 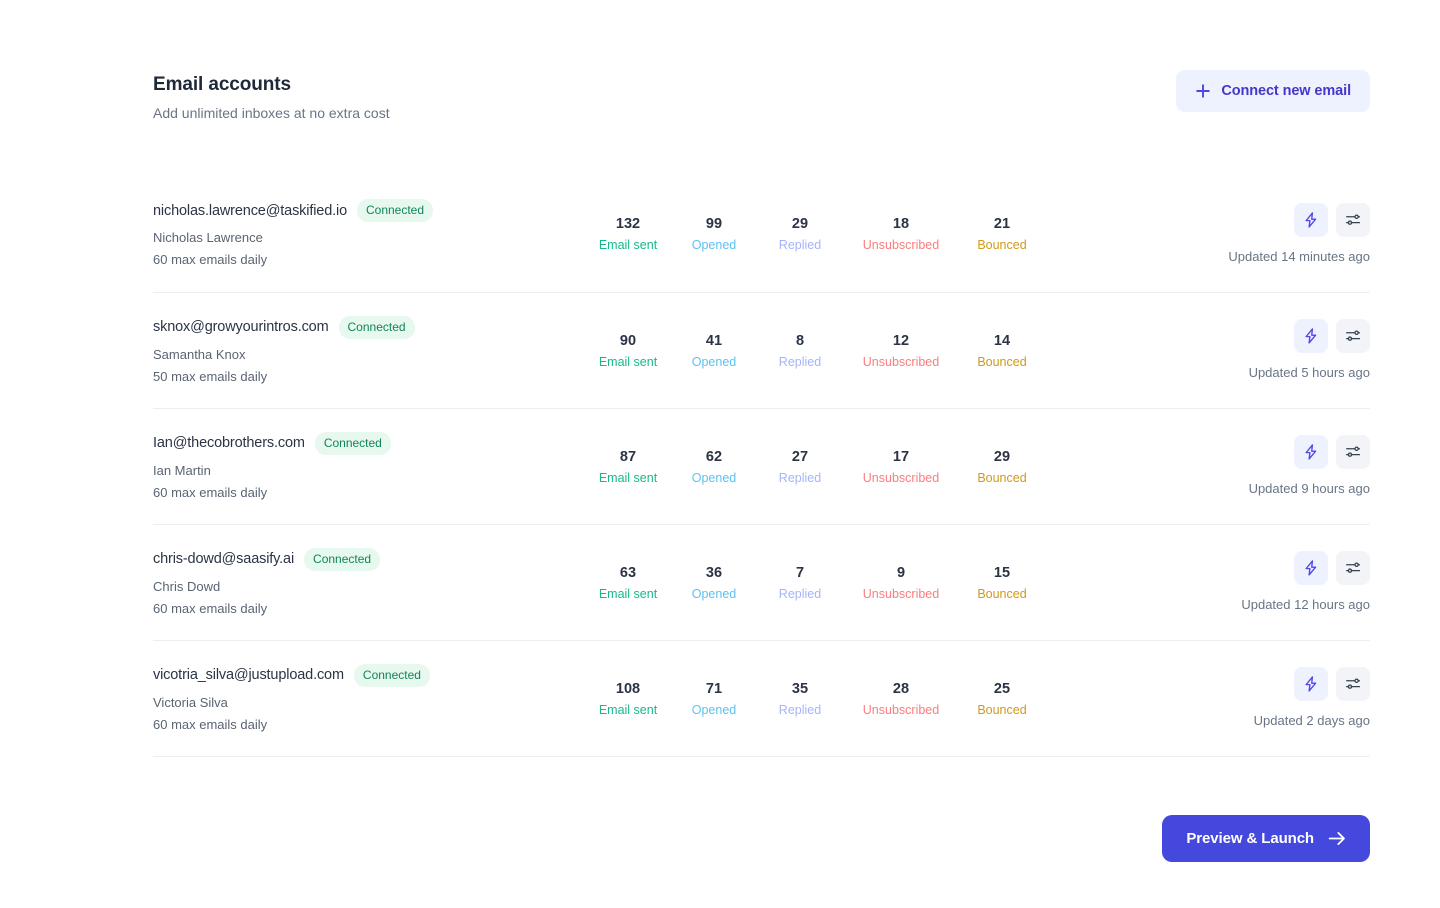 What do you see at coordinates (901, 234) in the screenshot?
I see `stat-unsubscribed: 18 Unsubscribed` at bounding box center [901, 234].